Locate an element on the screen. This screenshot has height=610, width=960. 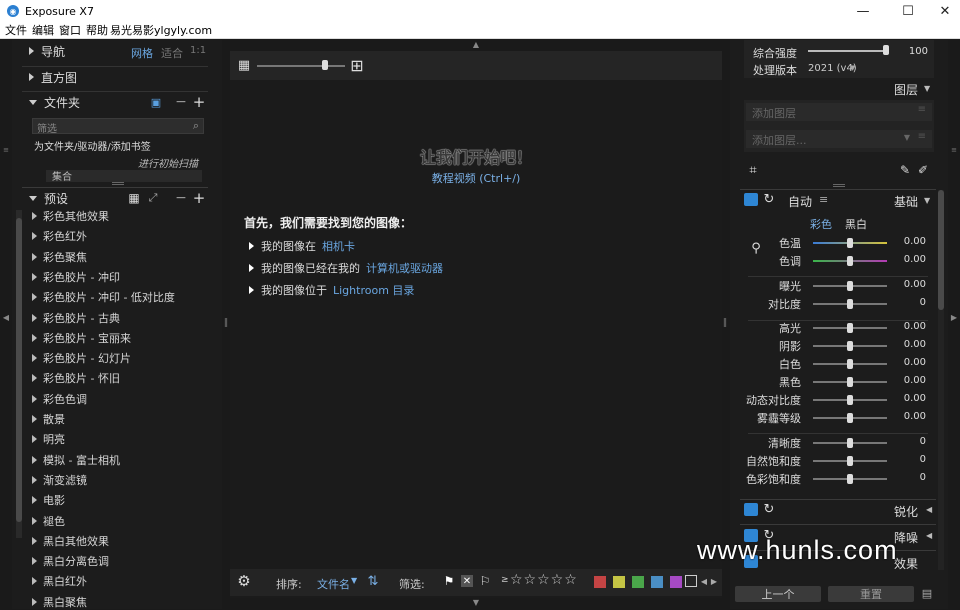
left-splitter-handle: ‖ is located at coordinates (226, 323).